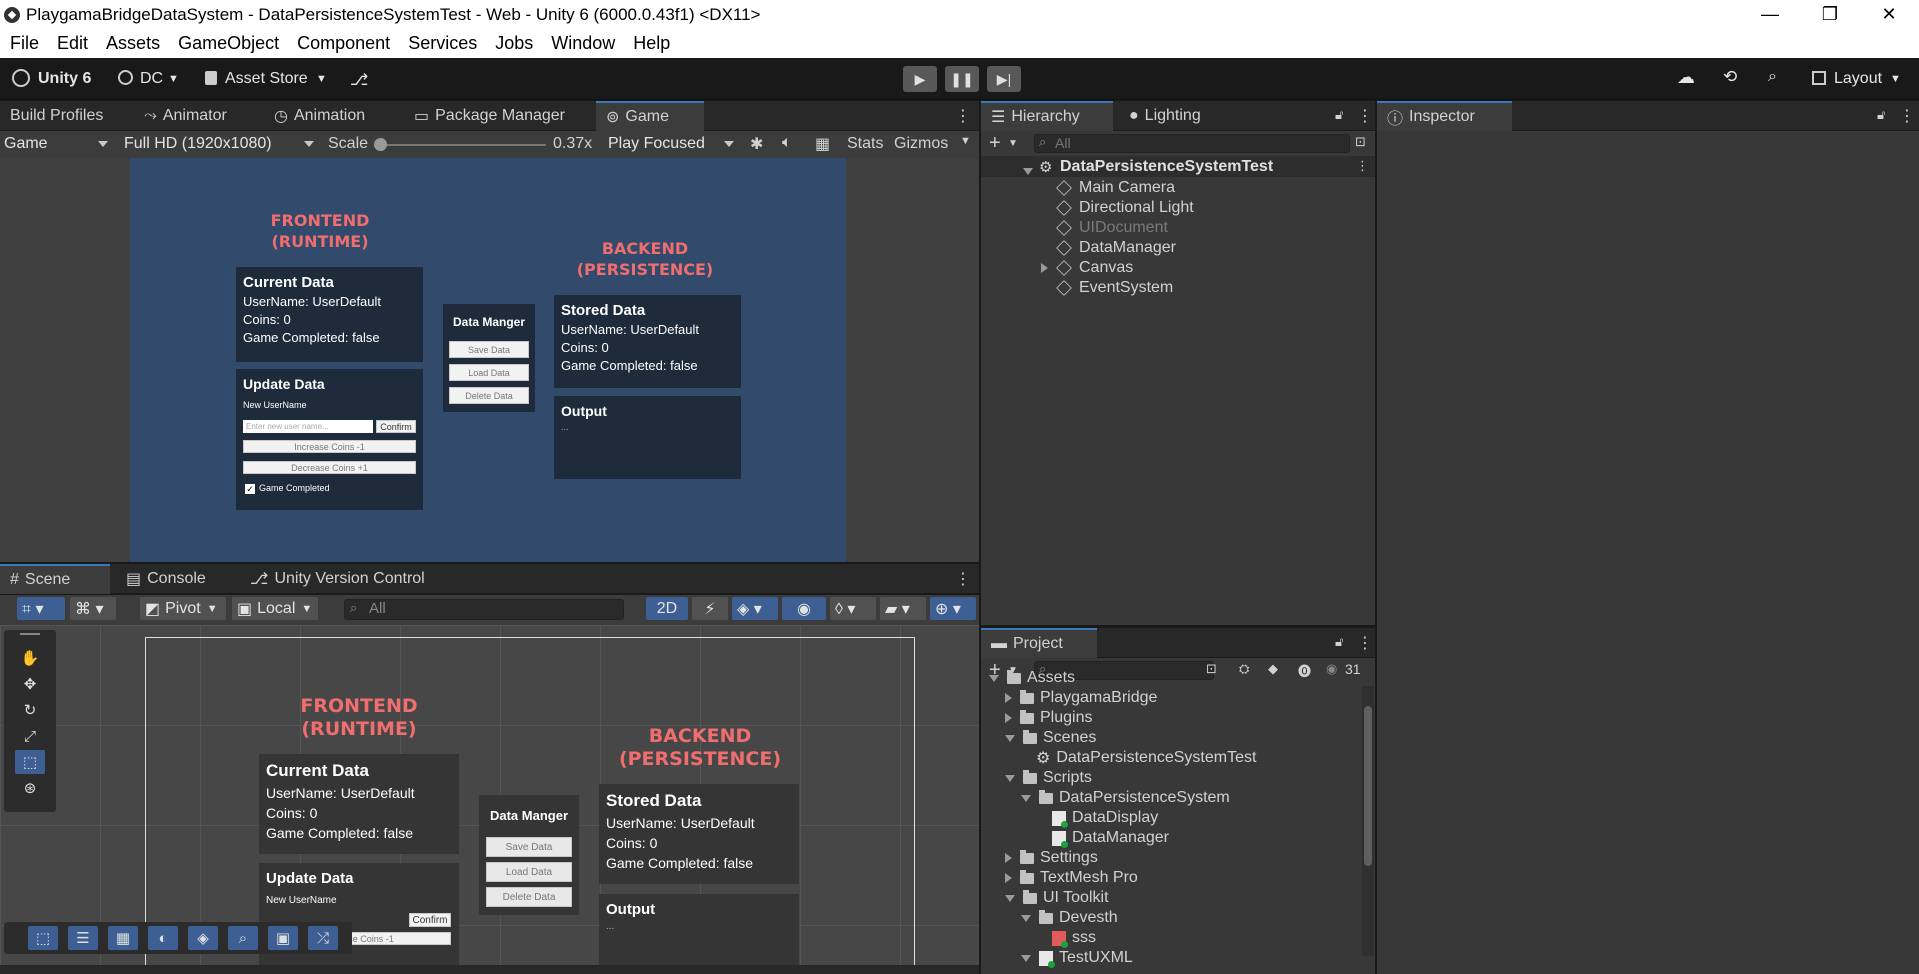  What do you see at coordinates (489, 116) in the screenshot?
I see `tab-package-manager: ▭ Package Manager` at bounding box center [489, 116].